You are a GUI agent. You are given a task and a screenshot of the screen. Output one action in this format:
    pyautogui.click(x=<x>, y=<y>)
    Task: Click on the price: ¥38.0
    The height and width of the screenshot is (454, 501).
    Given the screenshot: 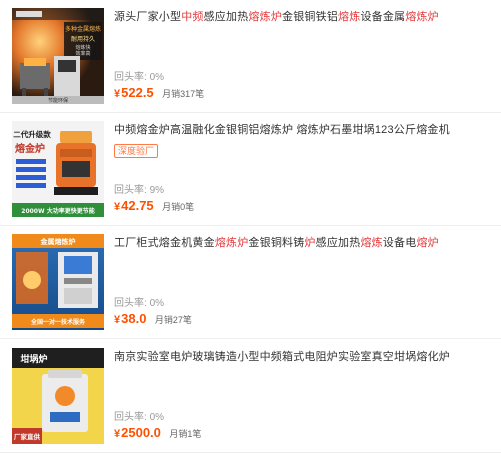 What is the action you would take?
    pyautogui.click(x=130, y=318)
    